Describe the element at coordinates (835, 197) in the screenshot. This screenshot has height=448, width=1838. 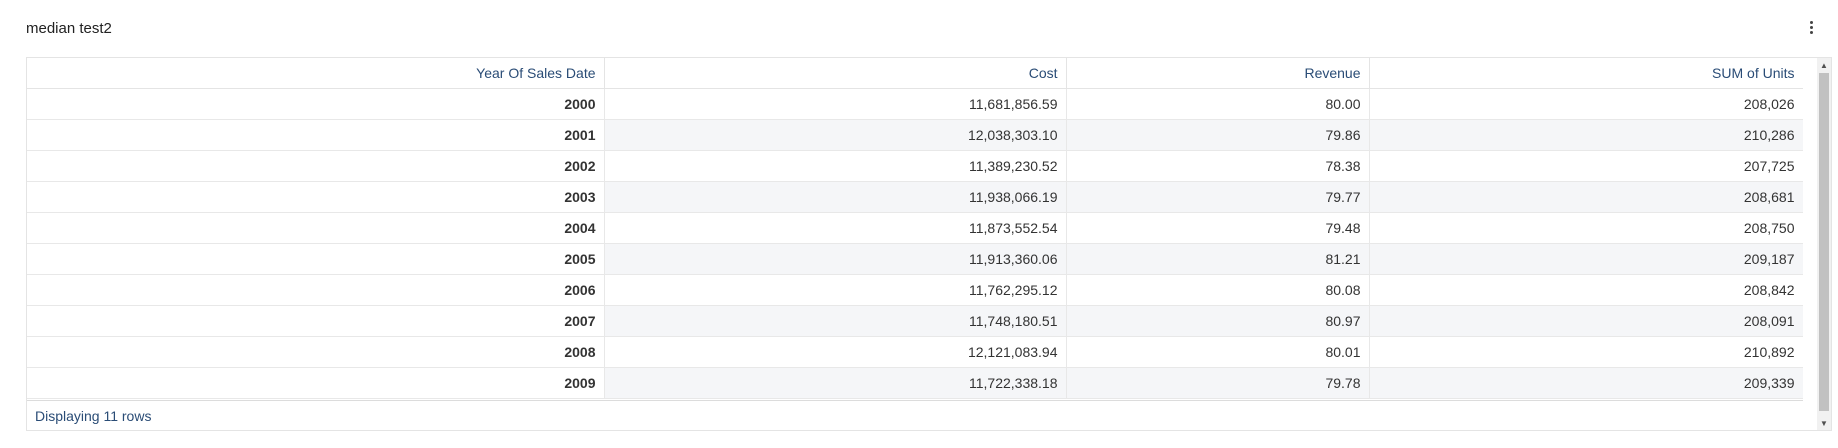
I see `cell-cost: 11,938,066.19` at that location.